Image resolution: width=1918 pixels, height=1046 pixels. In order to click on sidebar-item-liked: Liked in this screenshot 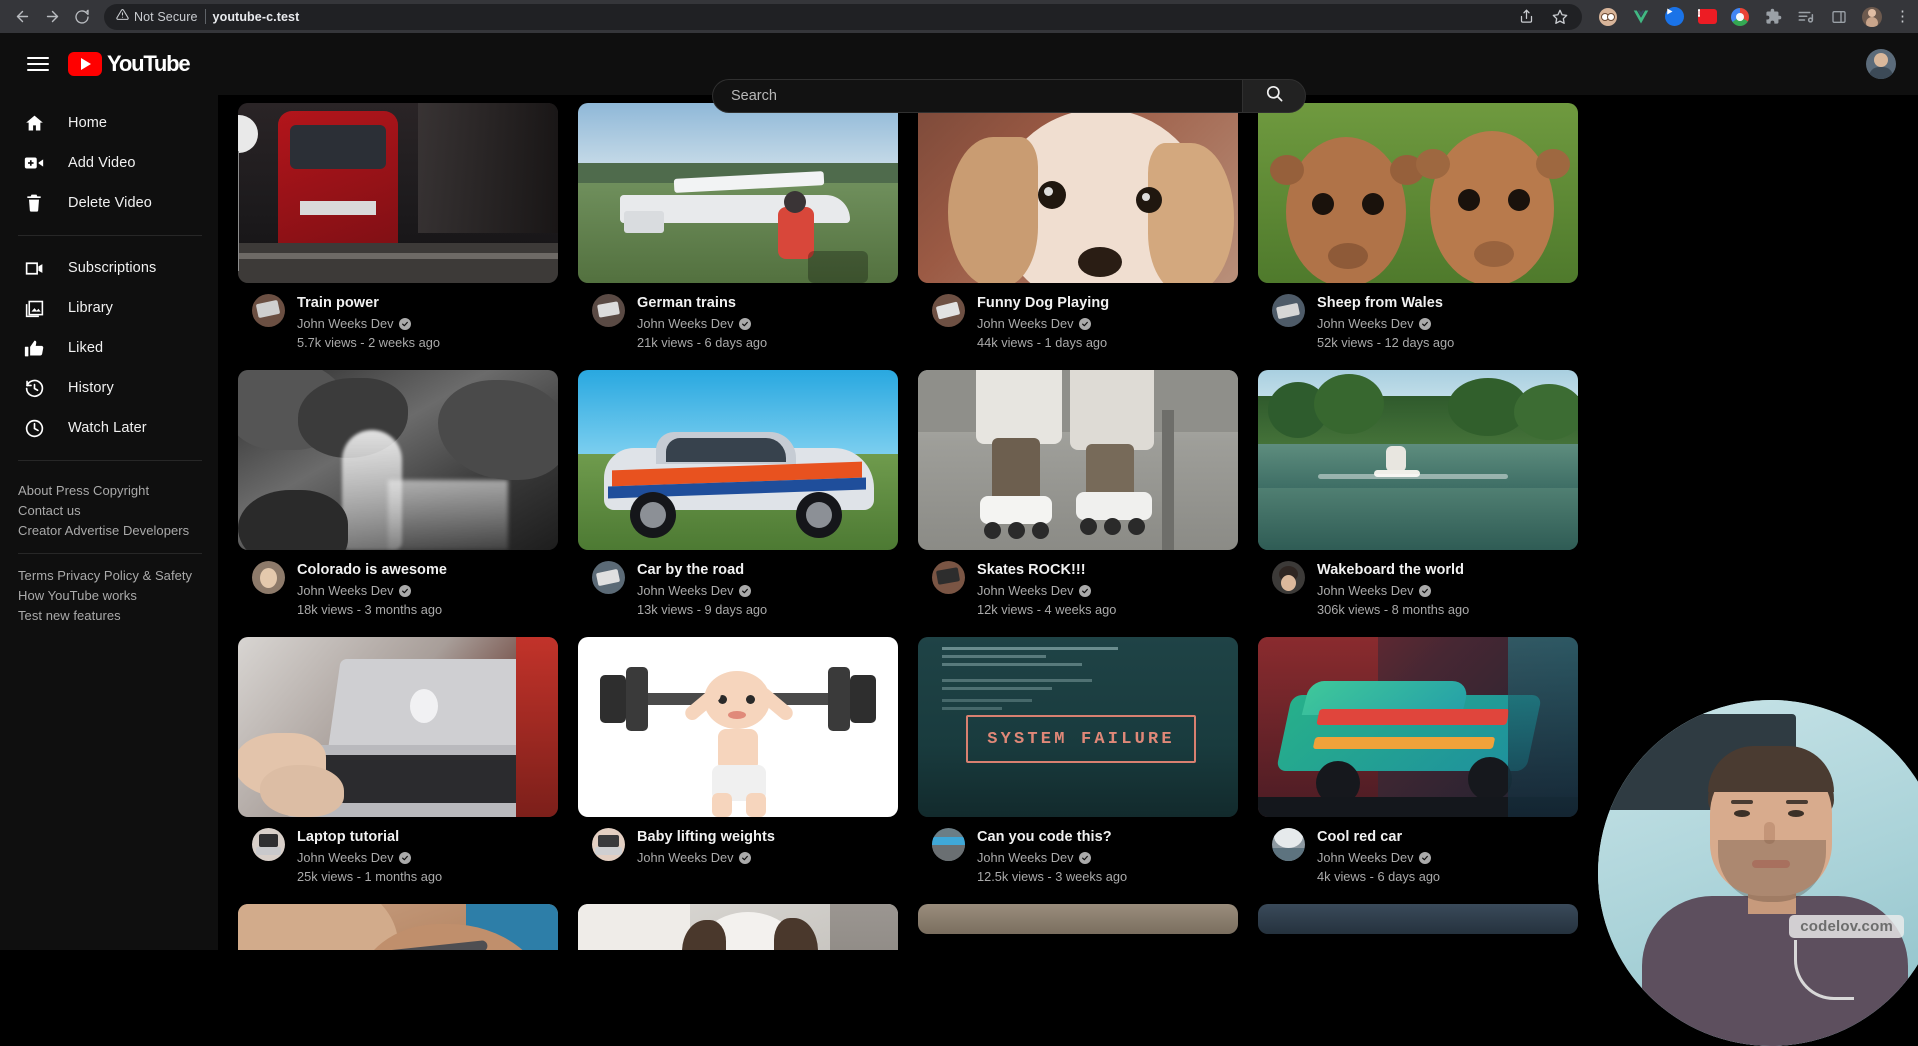, I will do `click(109, 348)`.